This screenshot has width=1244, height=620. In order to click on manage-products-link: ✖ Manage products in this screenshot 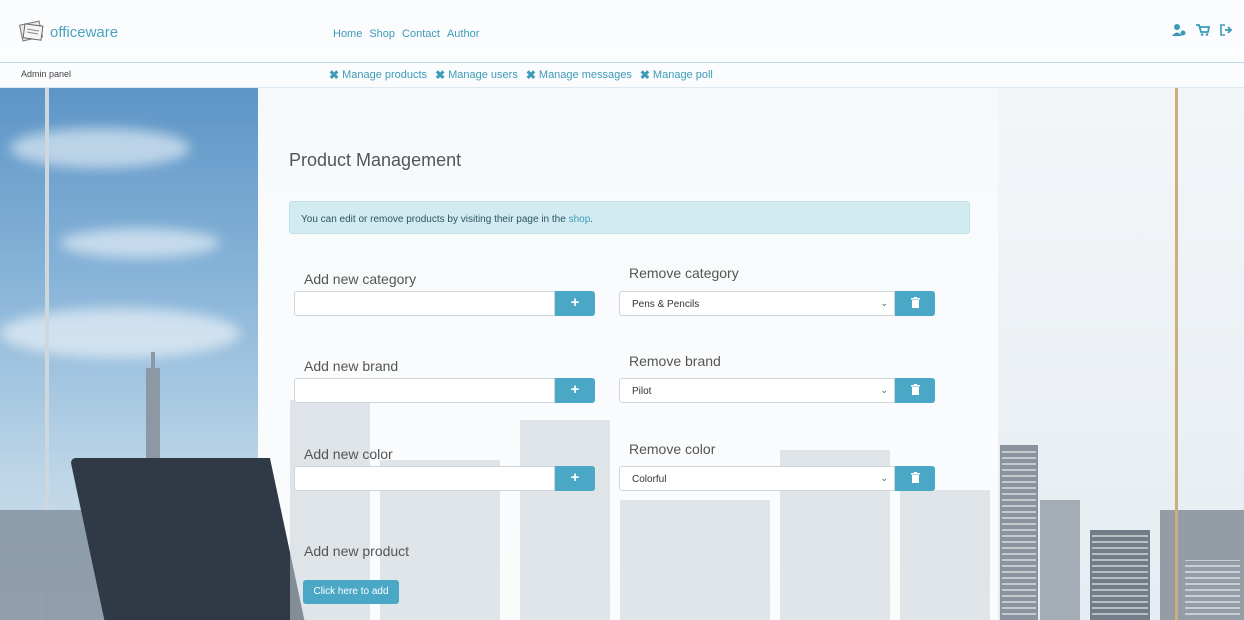, I will do `click(378, 75)`.